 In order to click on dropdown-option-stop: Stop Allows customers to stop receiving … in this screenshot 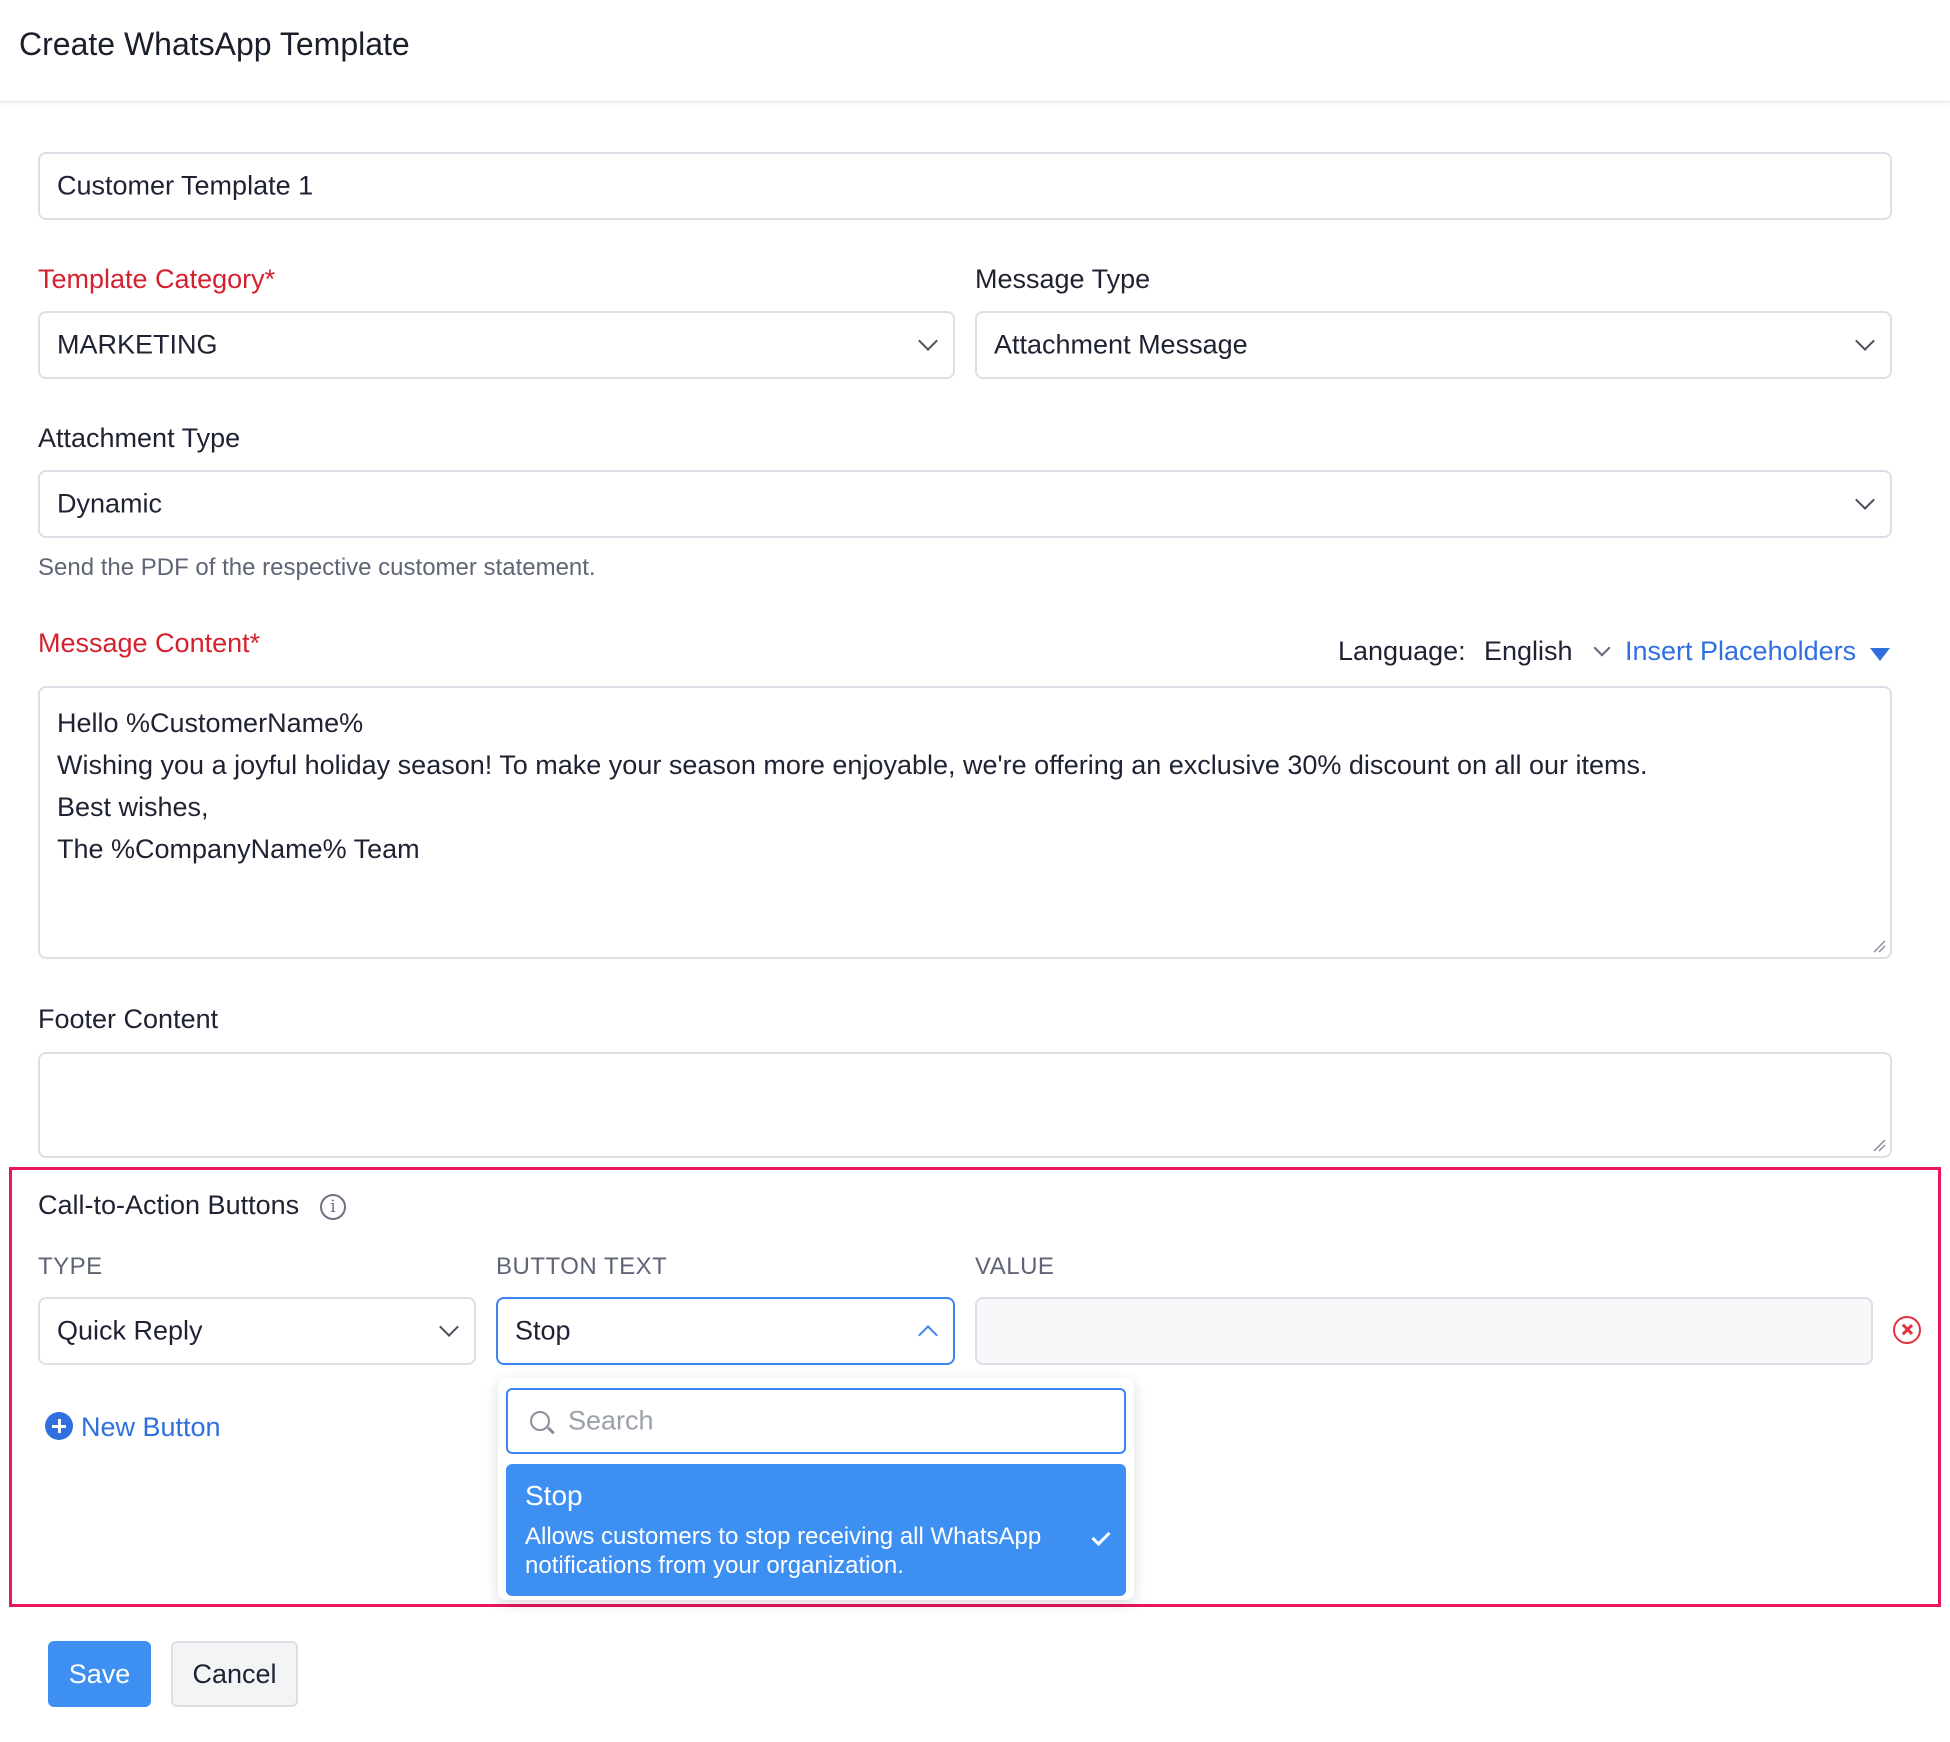, I will do `click(816, 1530)`.